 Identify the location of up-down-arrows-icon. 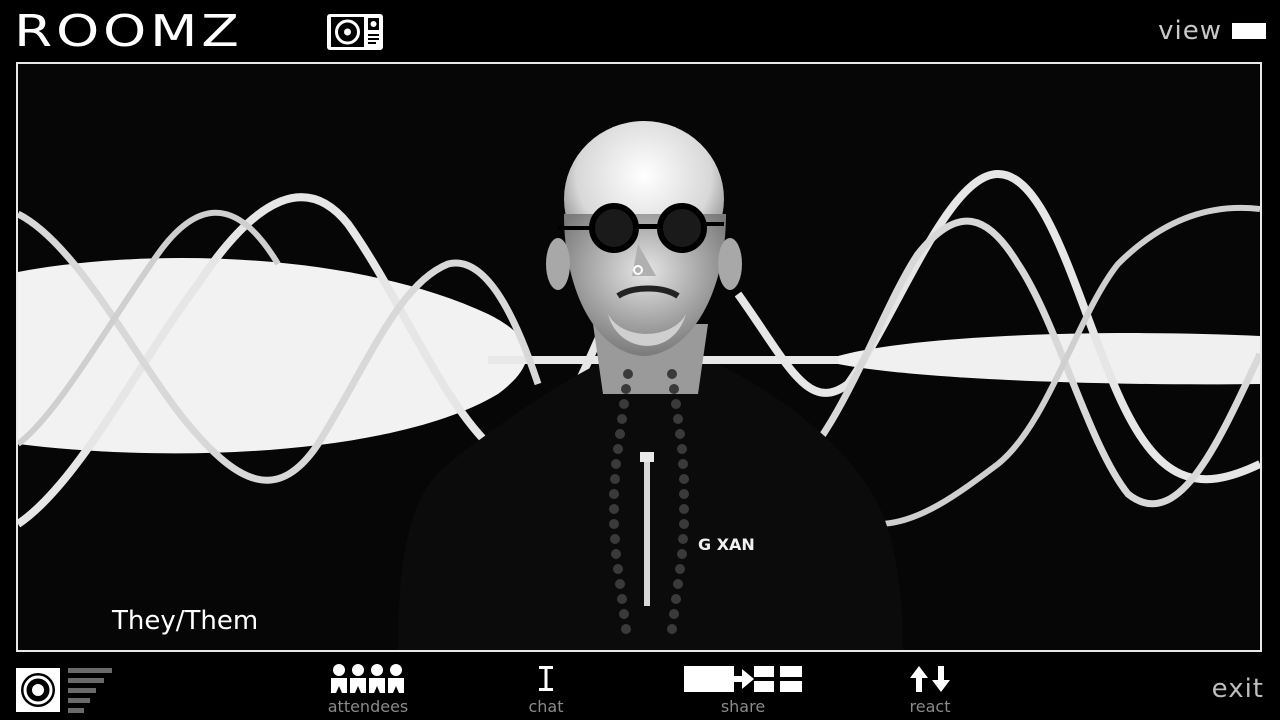
(930, 679).